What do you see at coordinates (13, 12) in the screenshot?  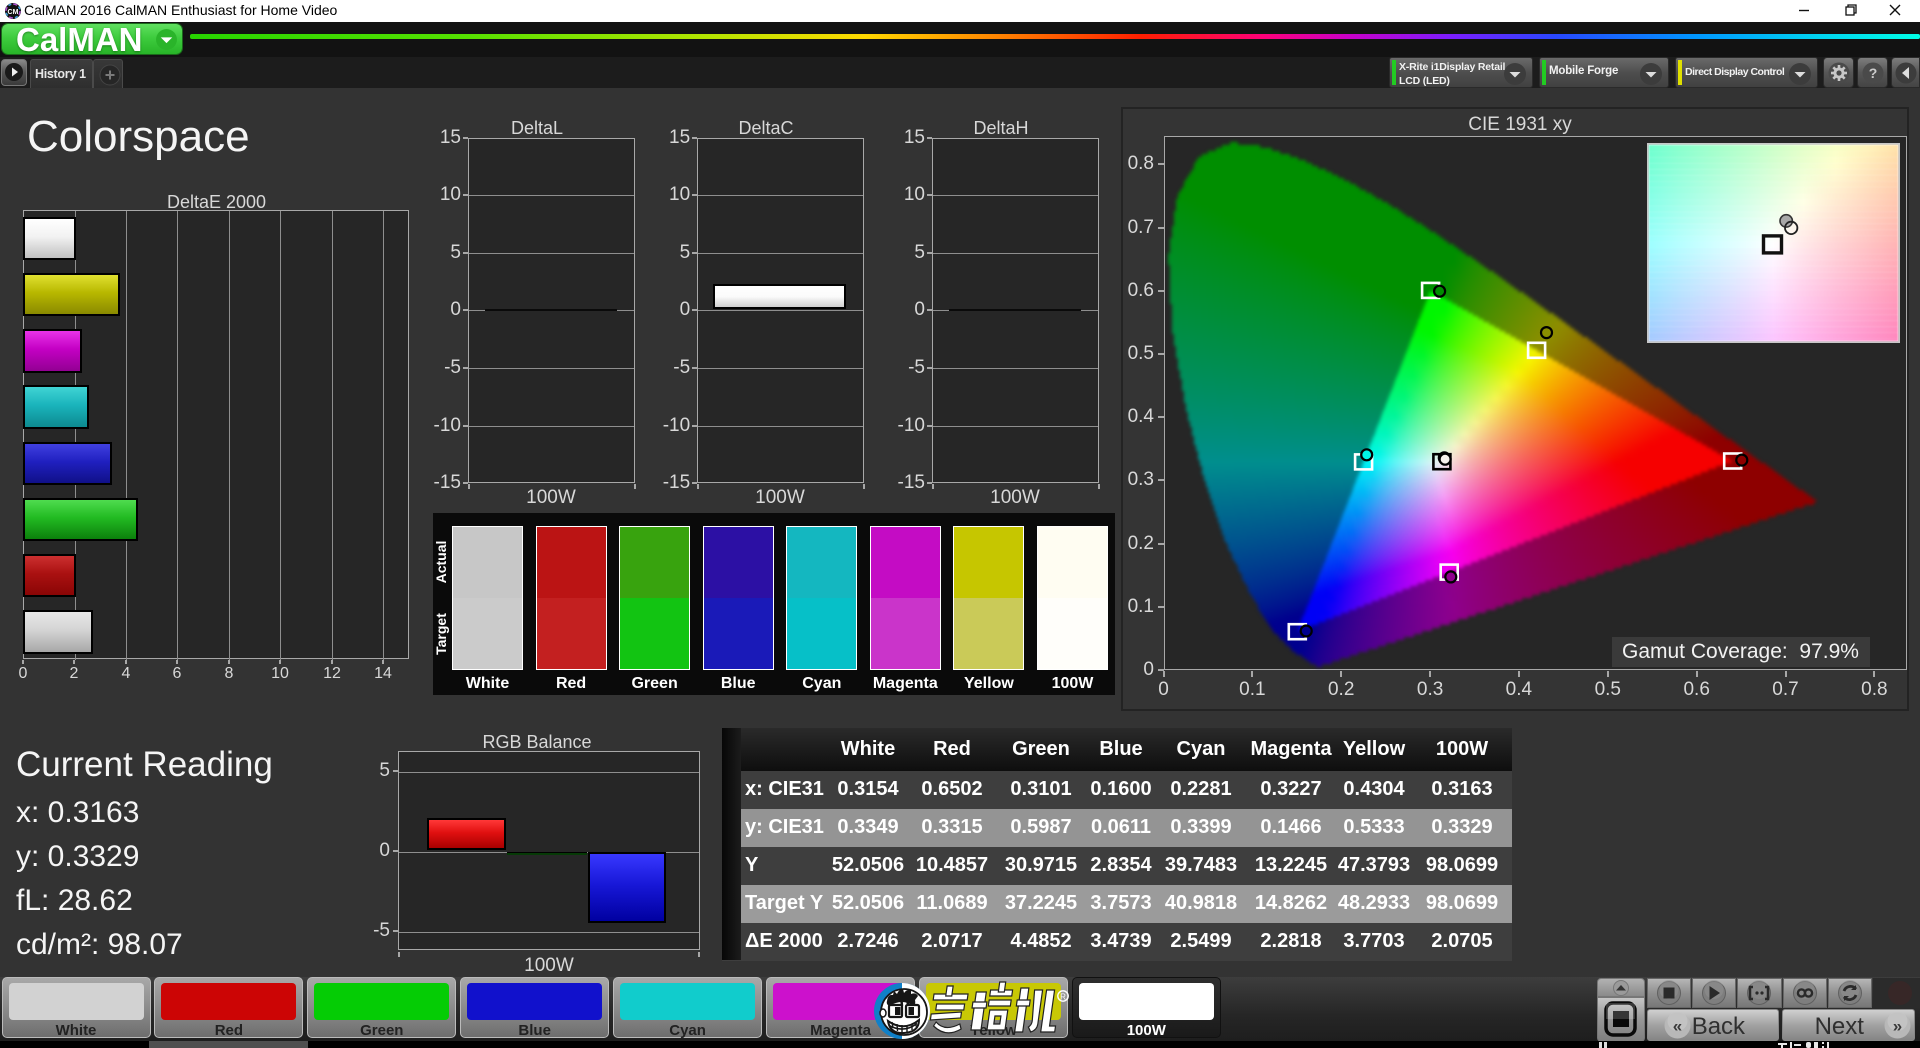 I see `svg-text: CM` at bounding box center [13, 12].